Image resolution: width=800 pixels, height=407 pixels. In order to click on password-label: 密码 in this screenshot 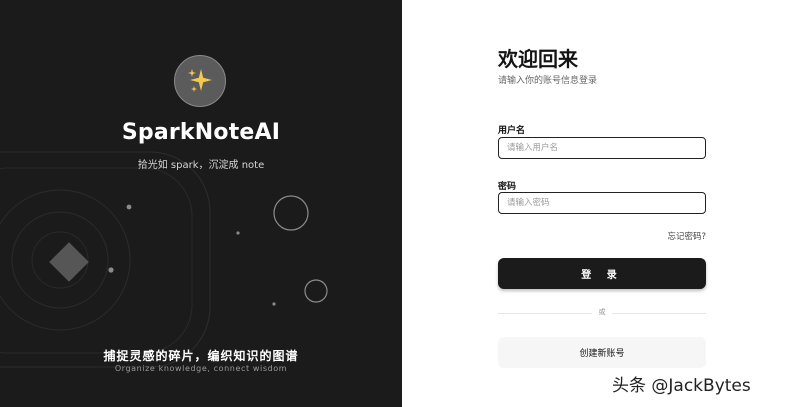, I will do `click(507, 187)`.